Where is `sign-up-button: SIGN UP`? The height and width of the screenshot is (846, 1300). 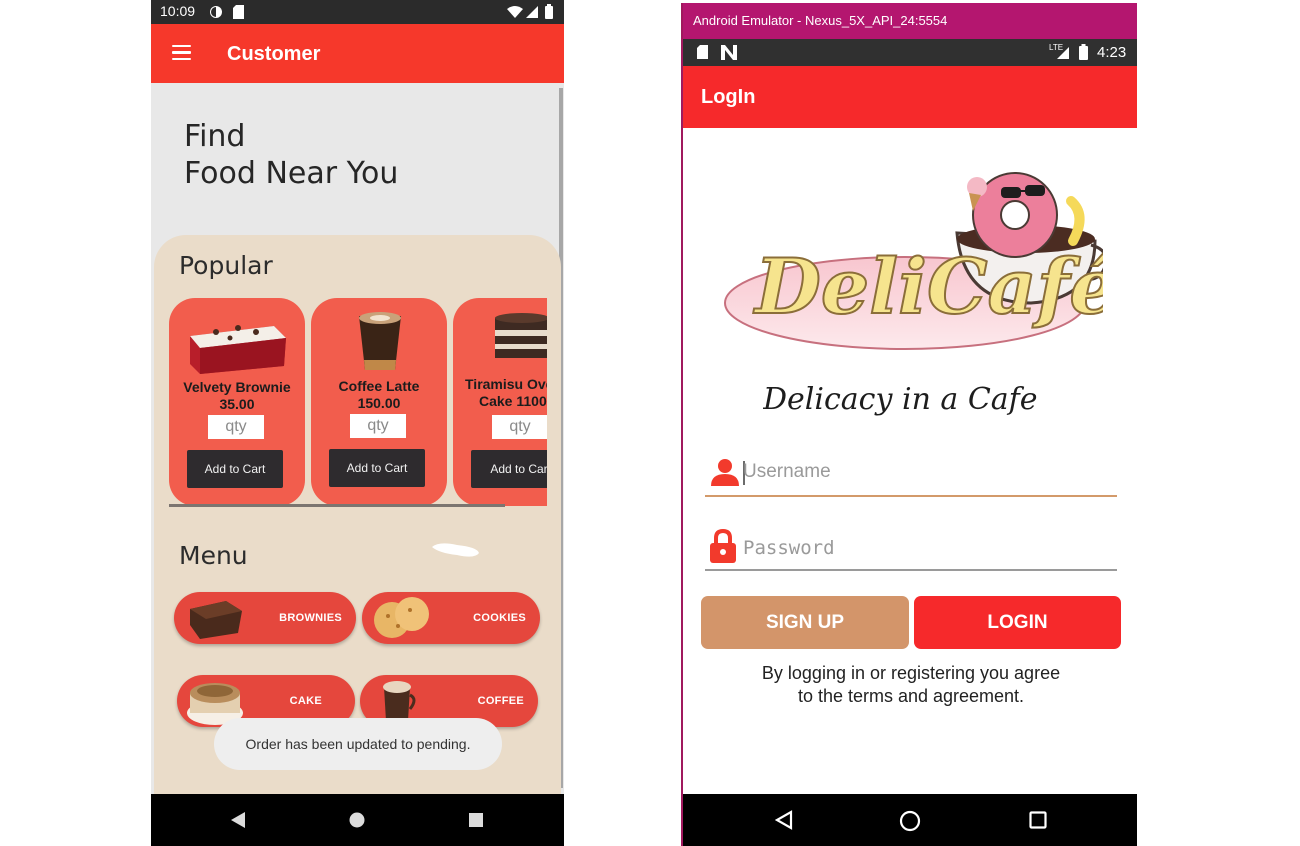 sign-up-button: SIGN UP is located at coordinates (805, 622).